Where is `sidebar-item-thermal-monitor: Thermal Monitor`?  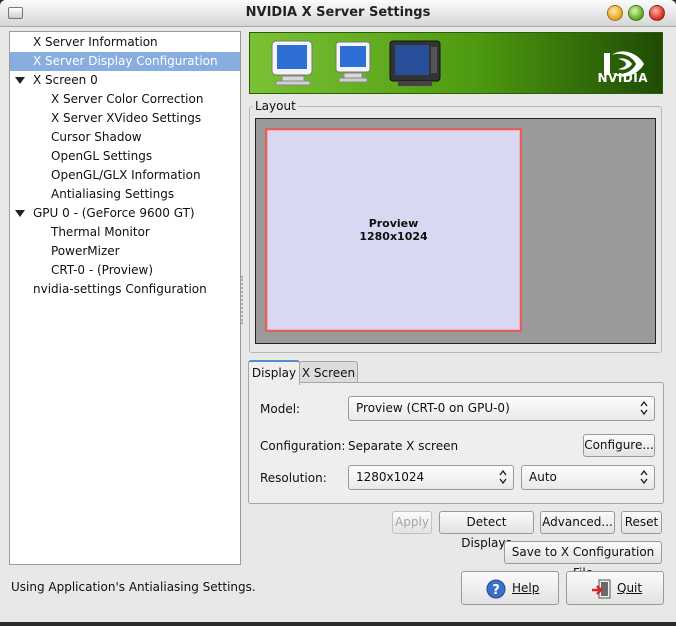
sidebar-item-thermal-monitor: Thermal Monitor is located at coordinates (125, 232).